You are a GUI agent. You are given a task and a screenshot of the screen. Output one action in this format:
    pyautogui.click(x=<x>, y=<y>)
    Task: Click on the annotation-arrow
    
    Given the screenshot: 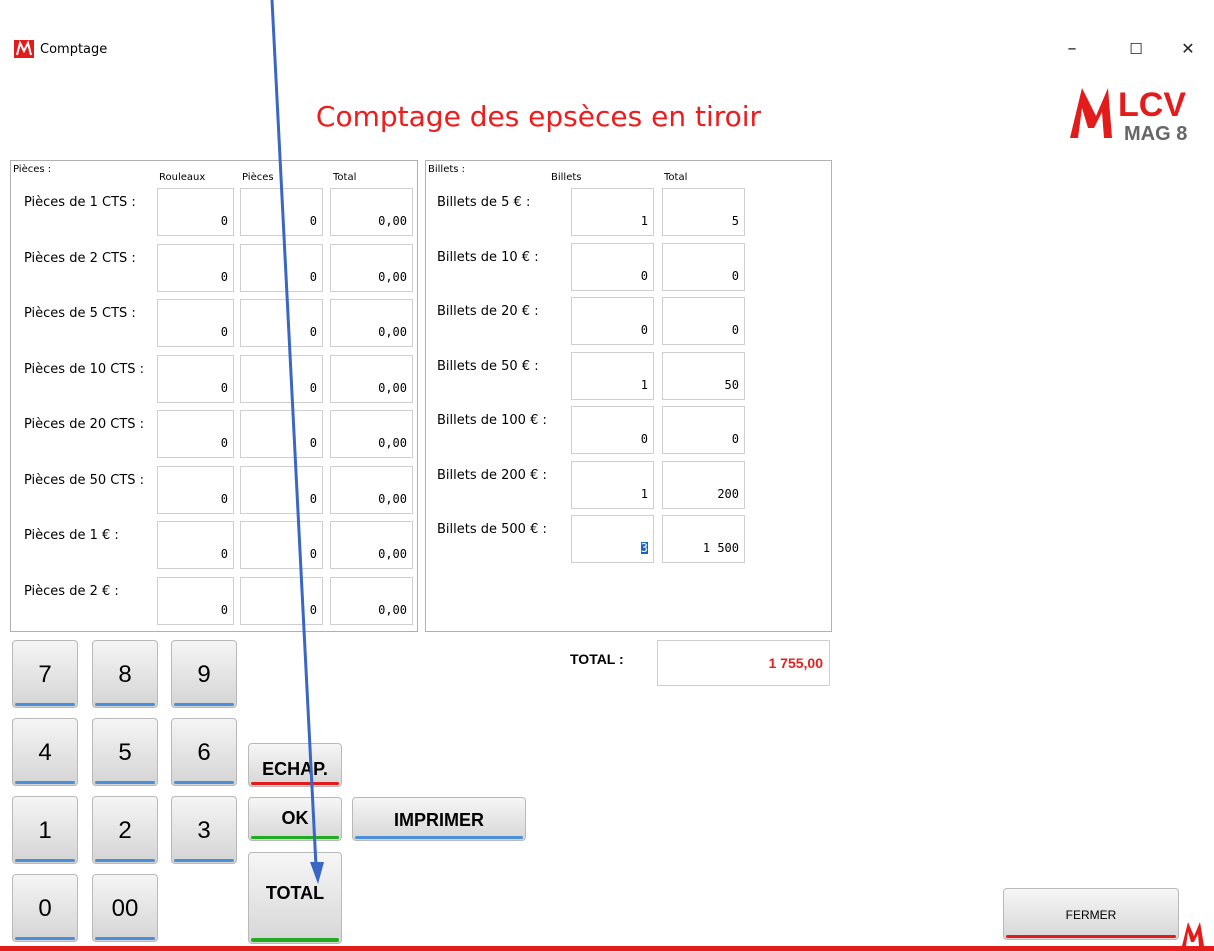 What is the action you would take?
    pyautogui.click(x=297, y=442)
    